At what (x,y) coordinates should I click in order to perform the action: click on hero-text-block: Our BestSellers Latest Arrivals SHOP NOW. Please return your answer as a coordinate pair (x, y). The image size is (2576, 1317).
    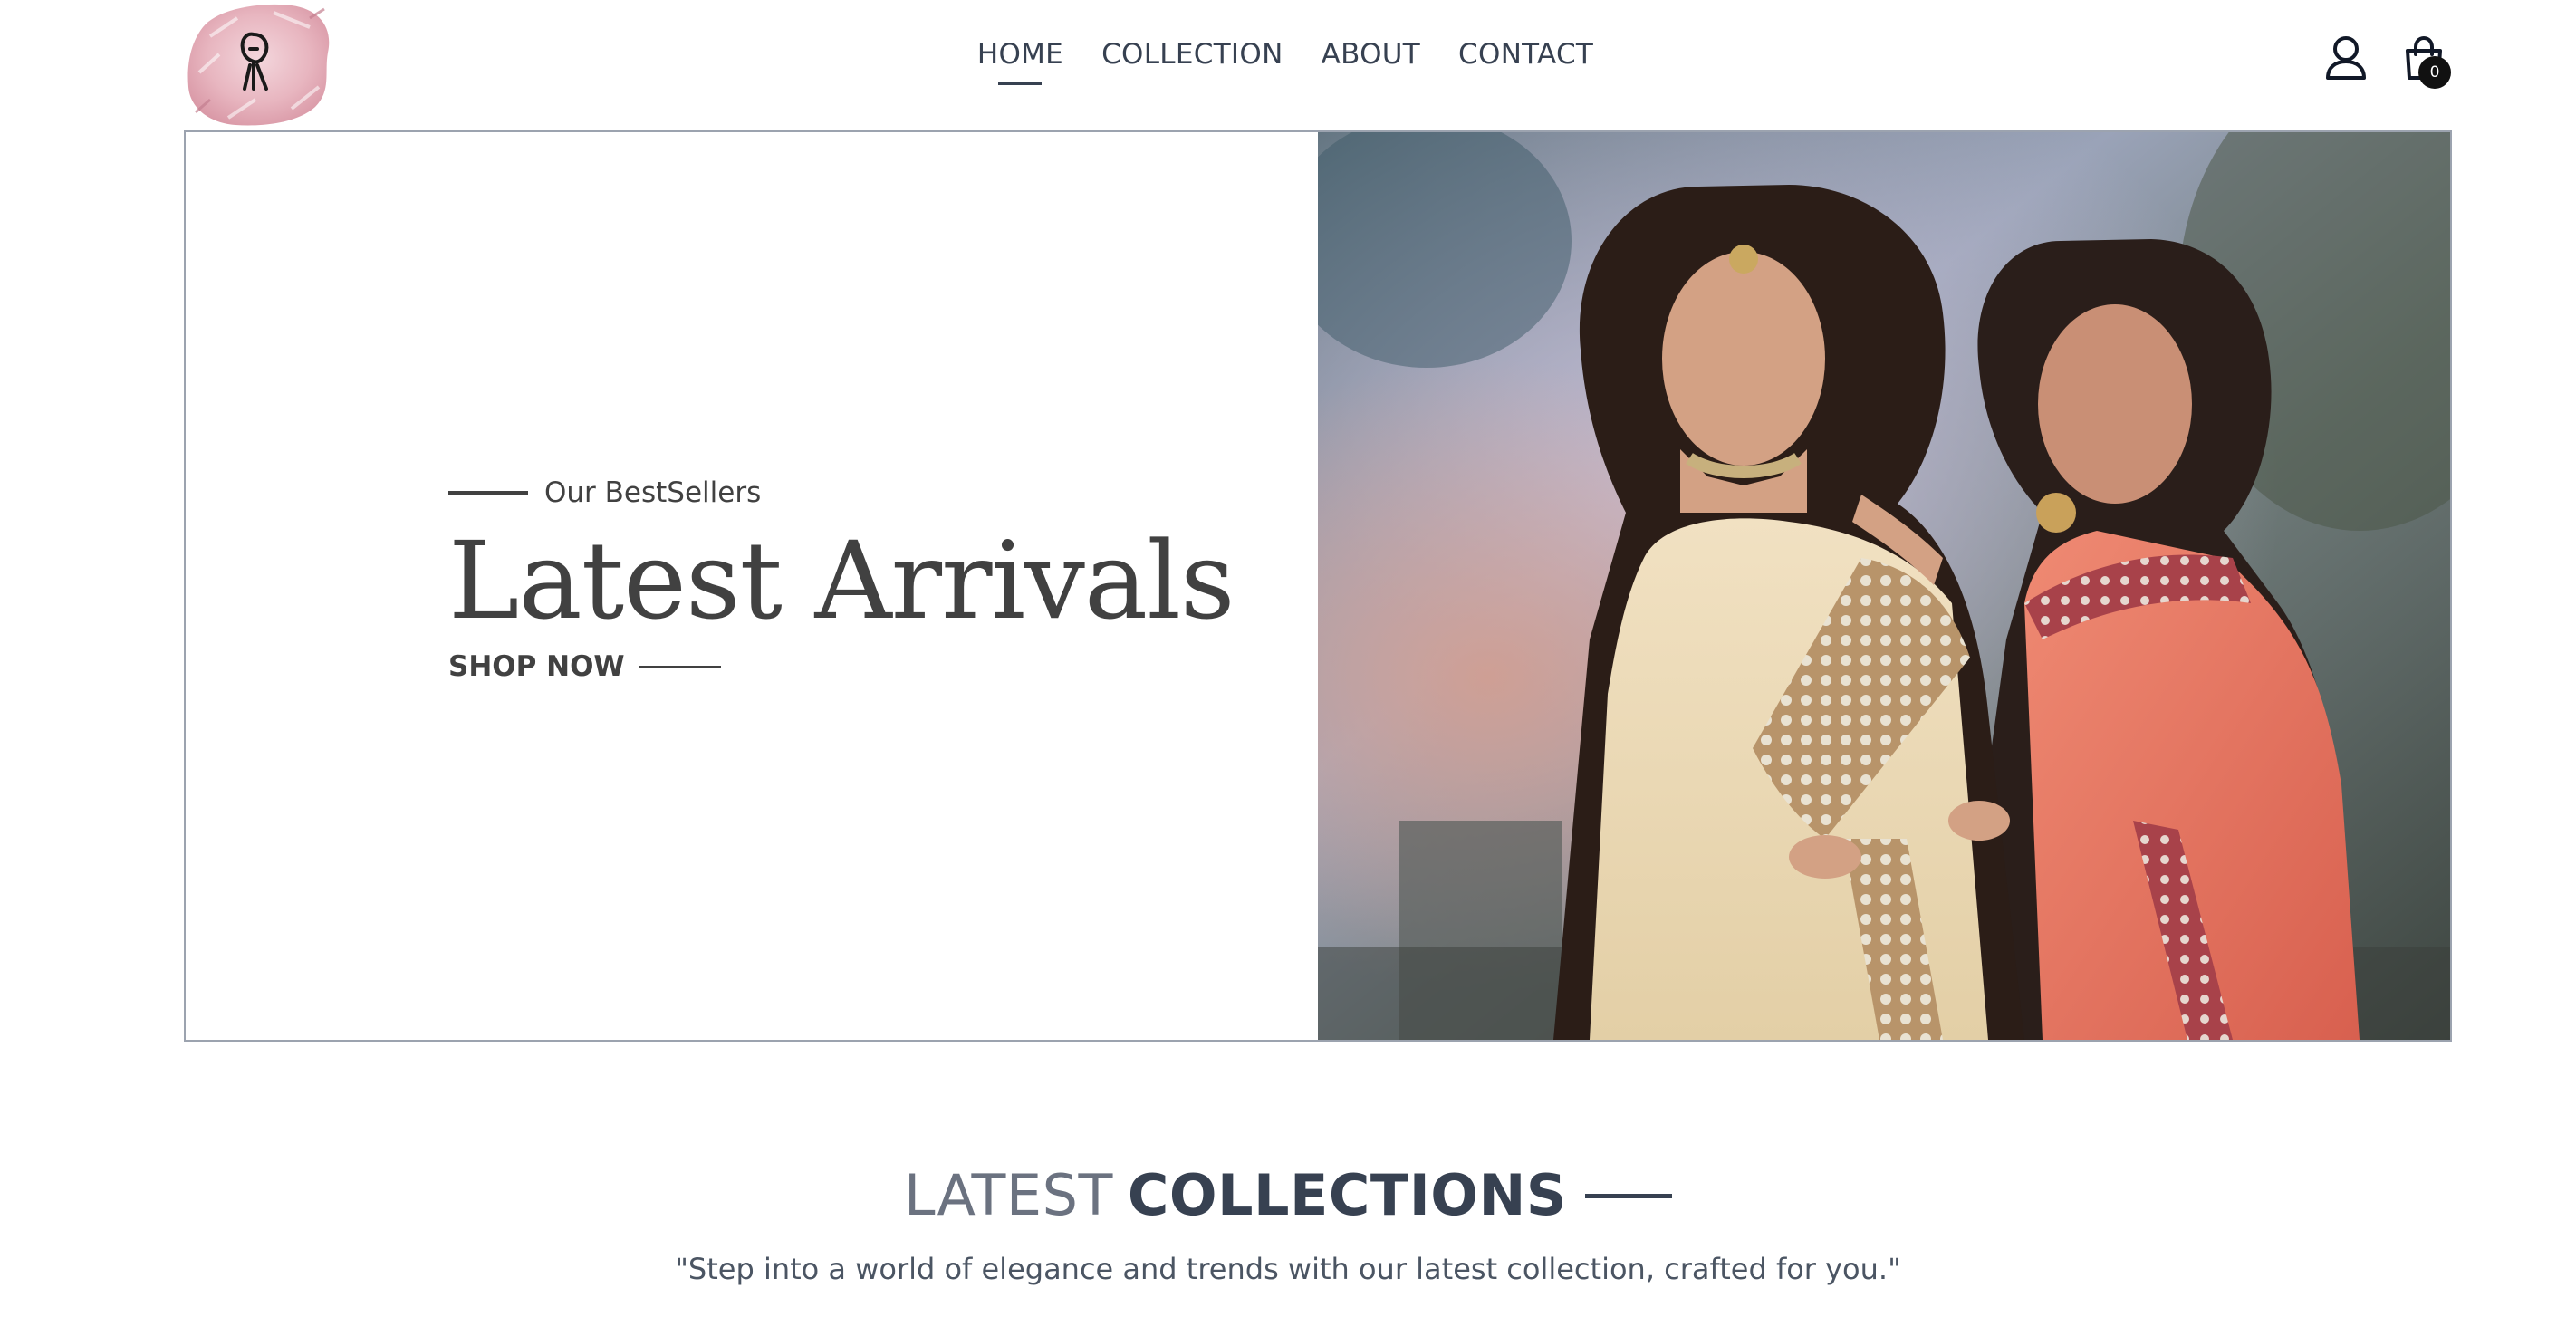
    Looking at the image, I should click on (841, 580).